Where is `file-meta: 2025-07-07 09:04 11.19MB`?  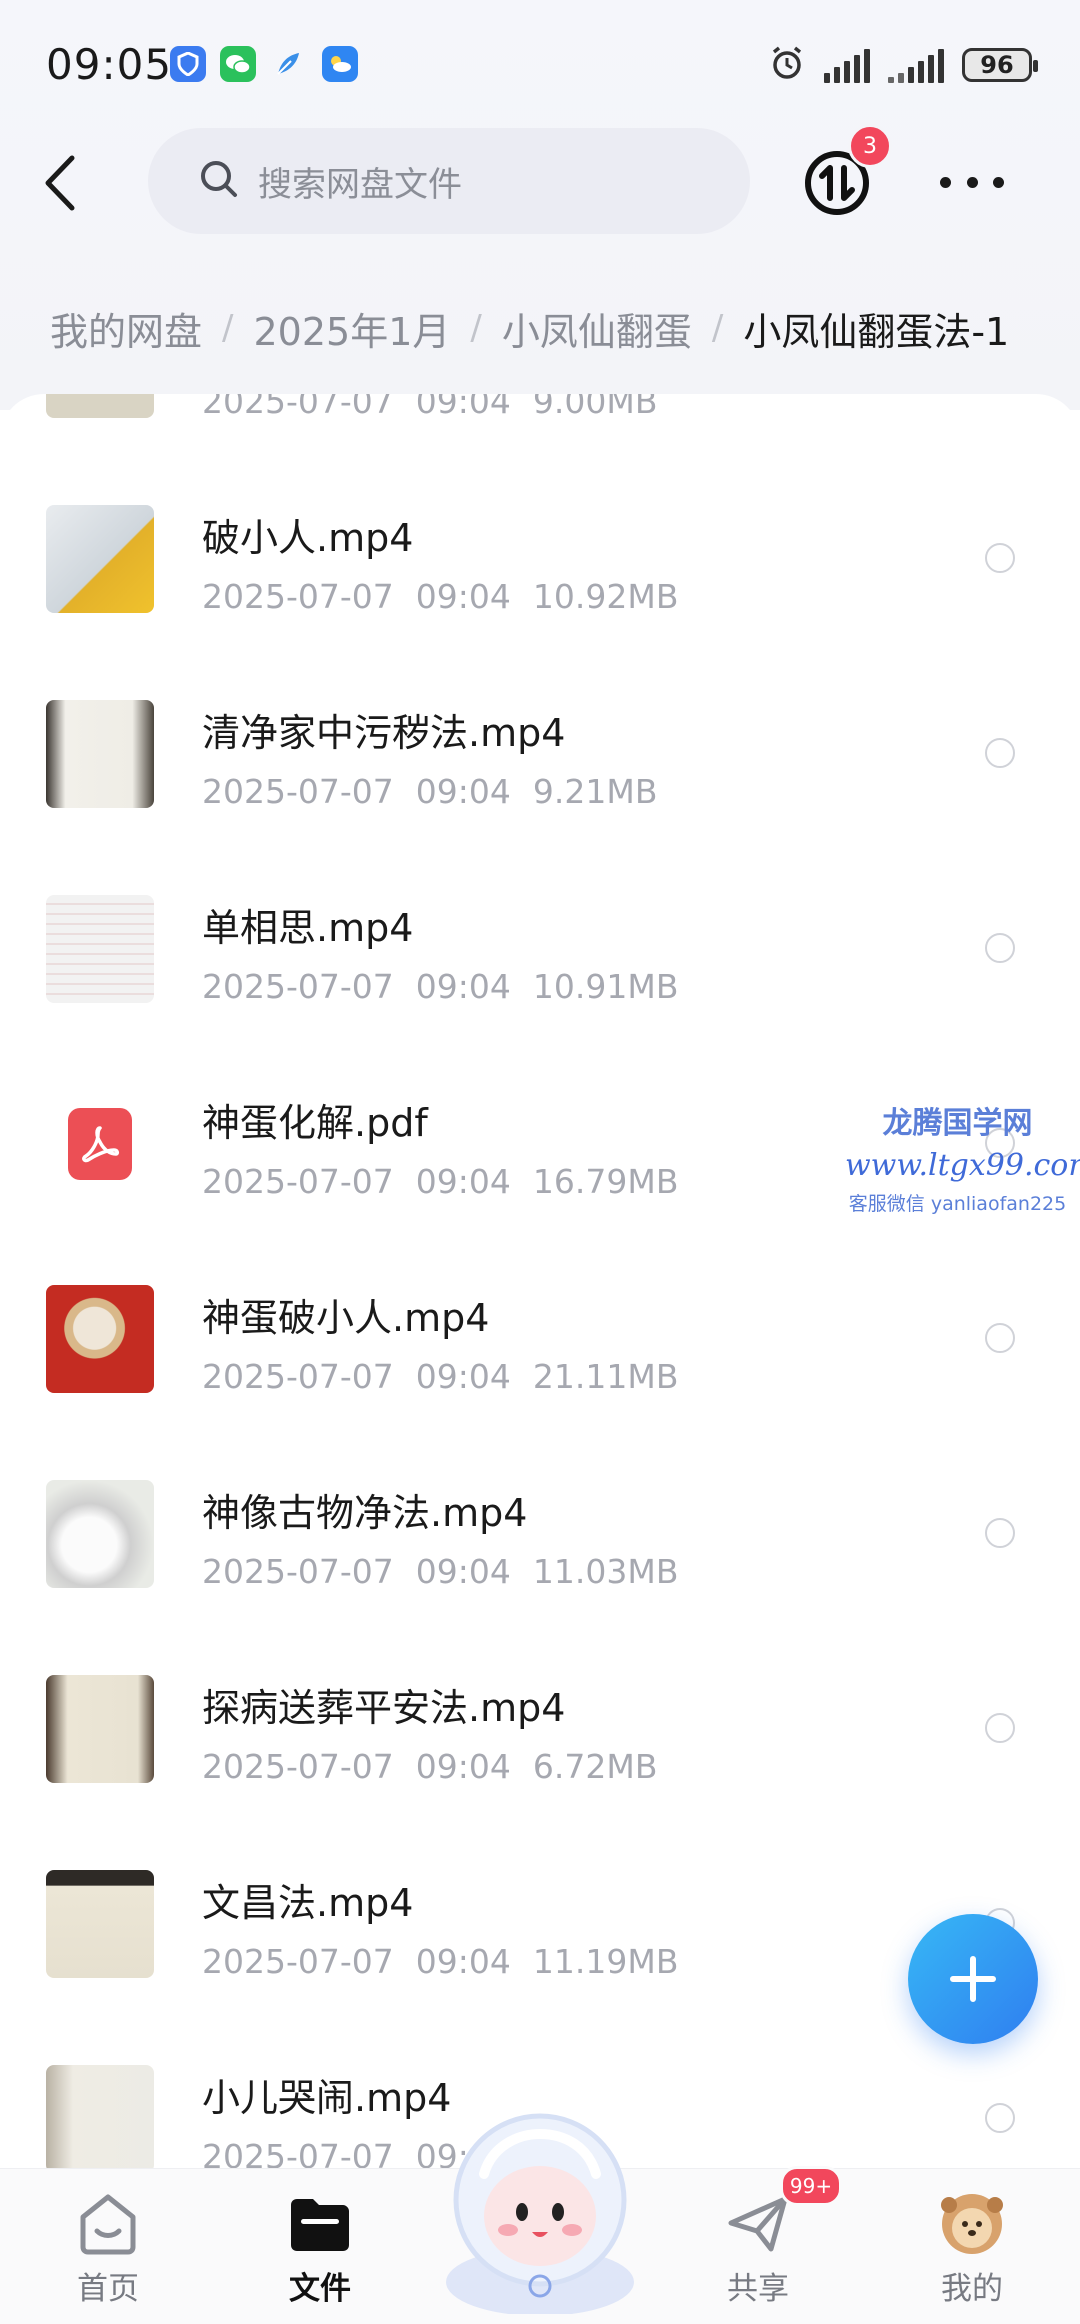
file-meta: 2025-07-07 09:04 11.19MB is located at coordinates (440, 1961).